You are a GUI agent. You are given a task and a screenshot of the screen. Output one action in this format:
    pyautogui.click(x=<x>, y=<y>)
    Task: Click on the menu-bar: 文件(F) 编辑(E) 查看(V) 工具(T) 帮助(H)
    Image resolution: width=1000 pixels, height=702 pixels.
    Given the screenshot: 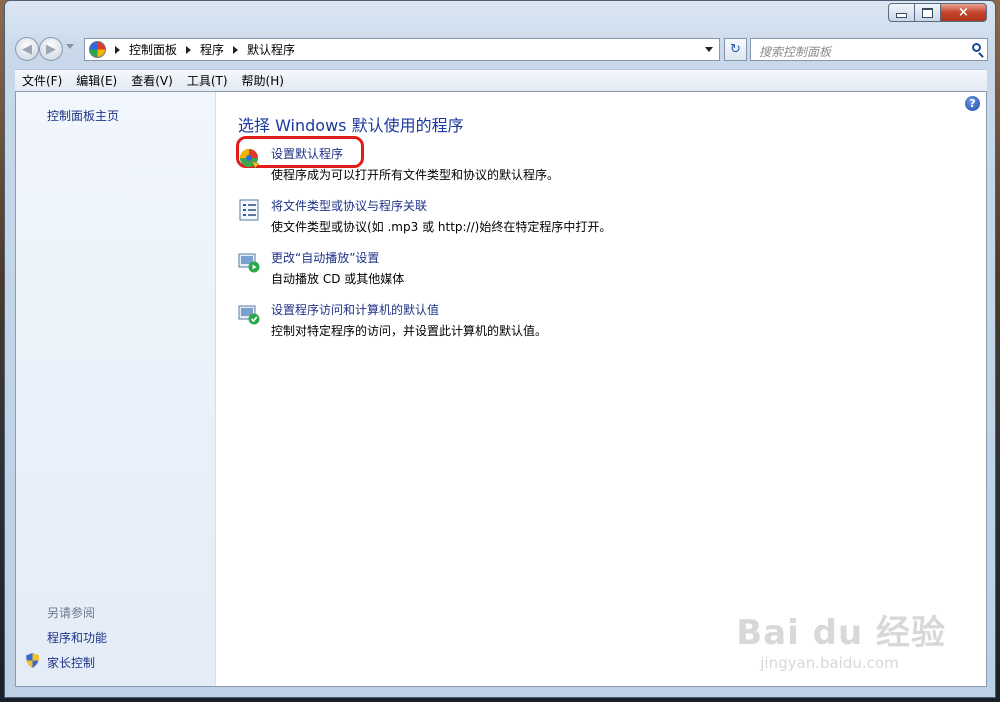 What is the action you would take?
    pyautogui.click(x=501, y=80)
    